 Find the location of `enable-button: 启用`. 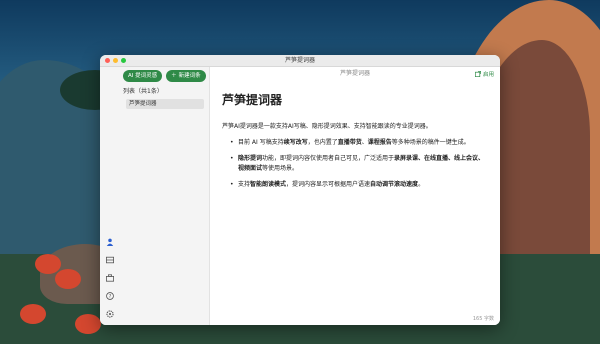

enable-button: 启用 is located at coordinates (484, 74).